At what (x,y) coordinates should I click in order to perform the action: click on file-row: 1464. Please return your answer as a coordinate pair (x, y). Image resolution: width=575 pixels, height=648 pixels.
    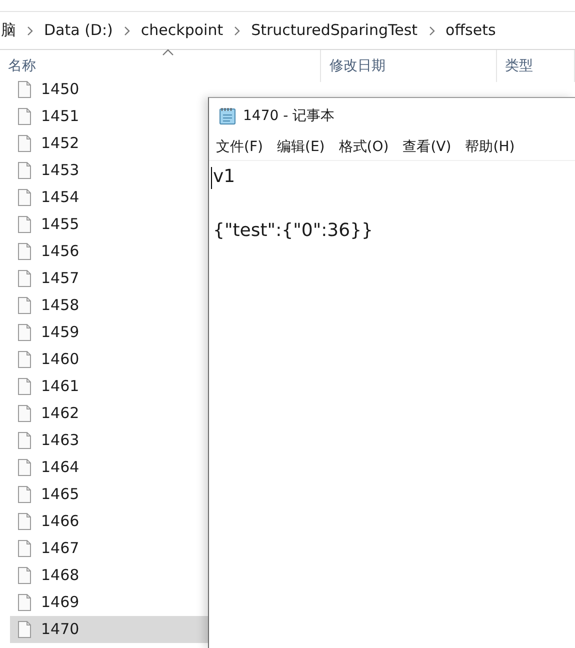
    Looking at the image, I should click on (109, 467).